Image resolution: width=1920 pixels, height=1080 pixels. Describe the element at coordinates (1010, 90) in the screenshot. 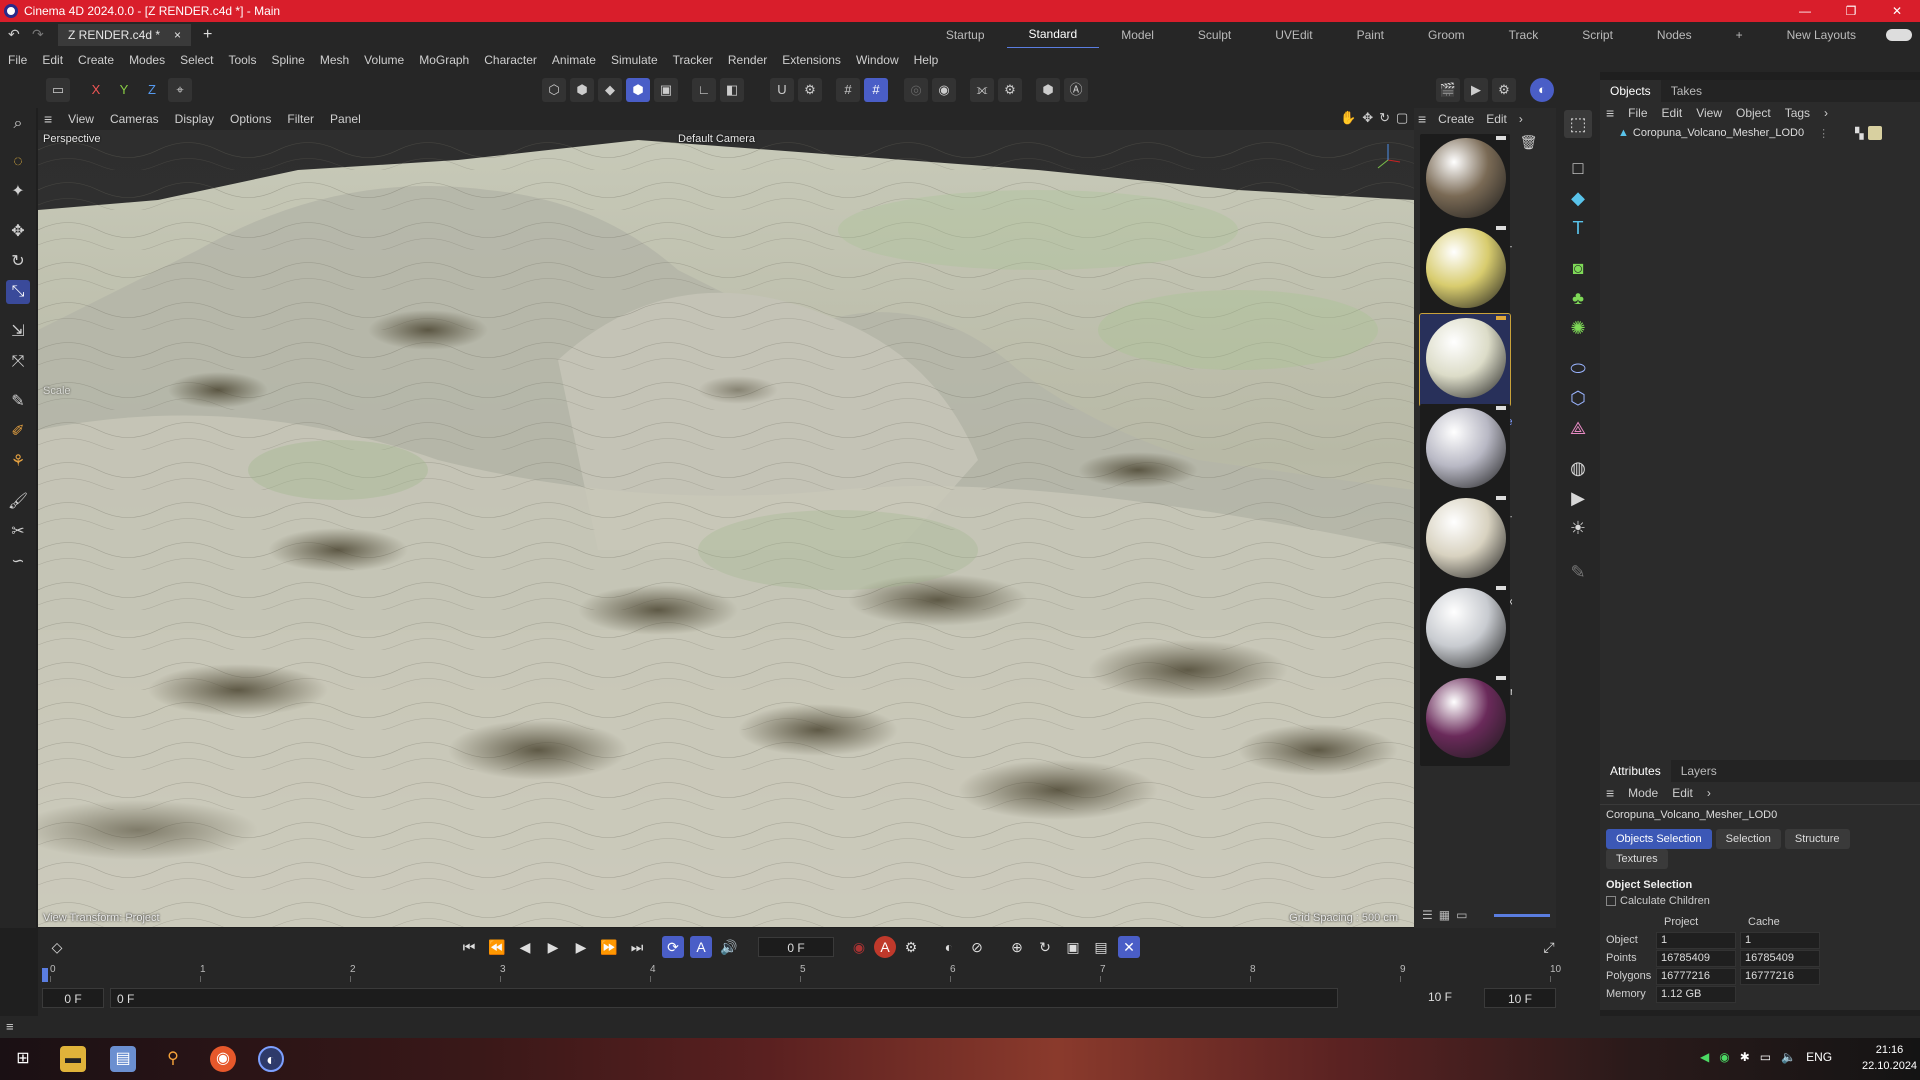

I see `symmetry-settings-icon: ⚙` at that location.